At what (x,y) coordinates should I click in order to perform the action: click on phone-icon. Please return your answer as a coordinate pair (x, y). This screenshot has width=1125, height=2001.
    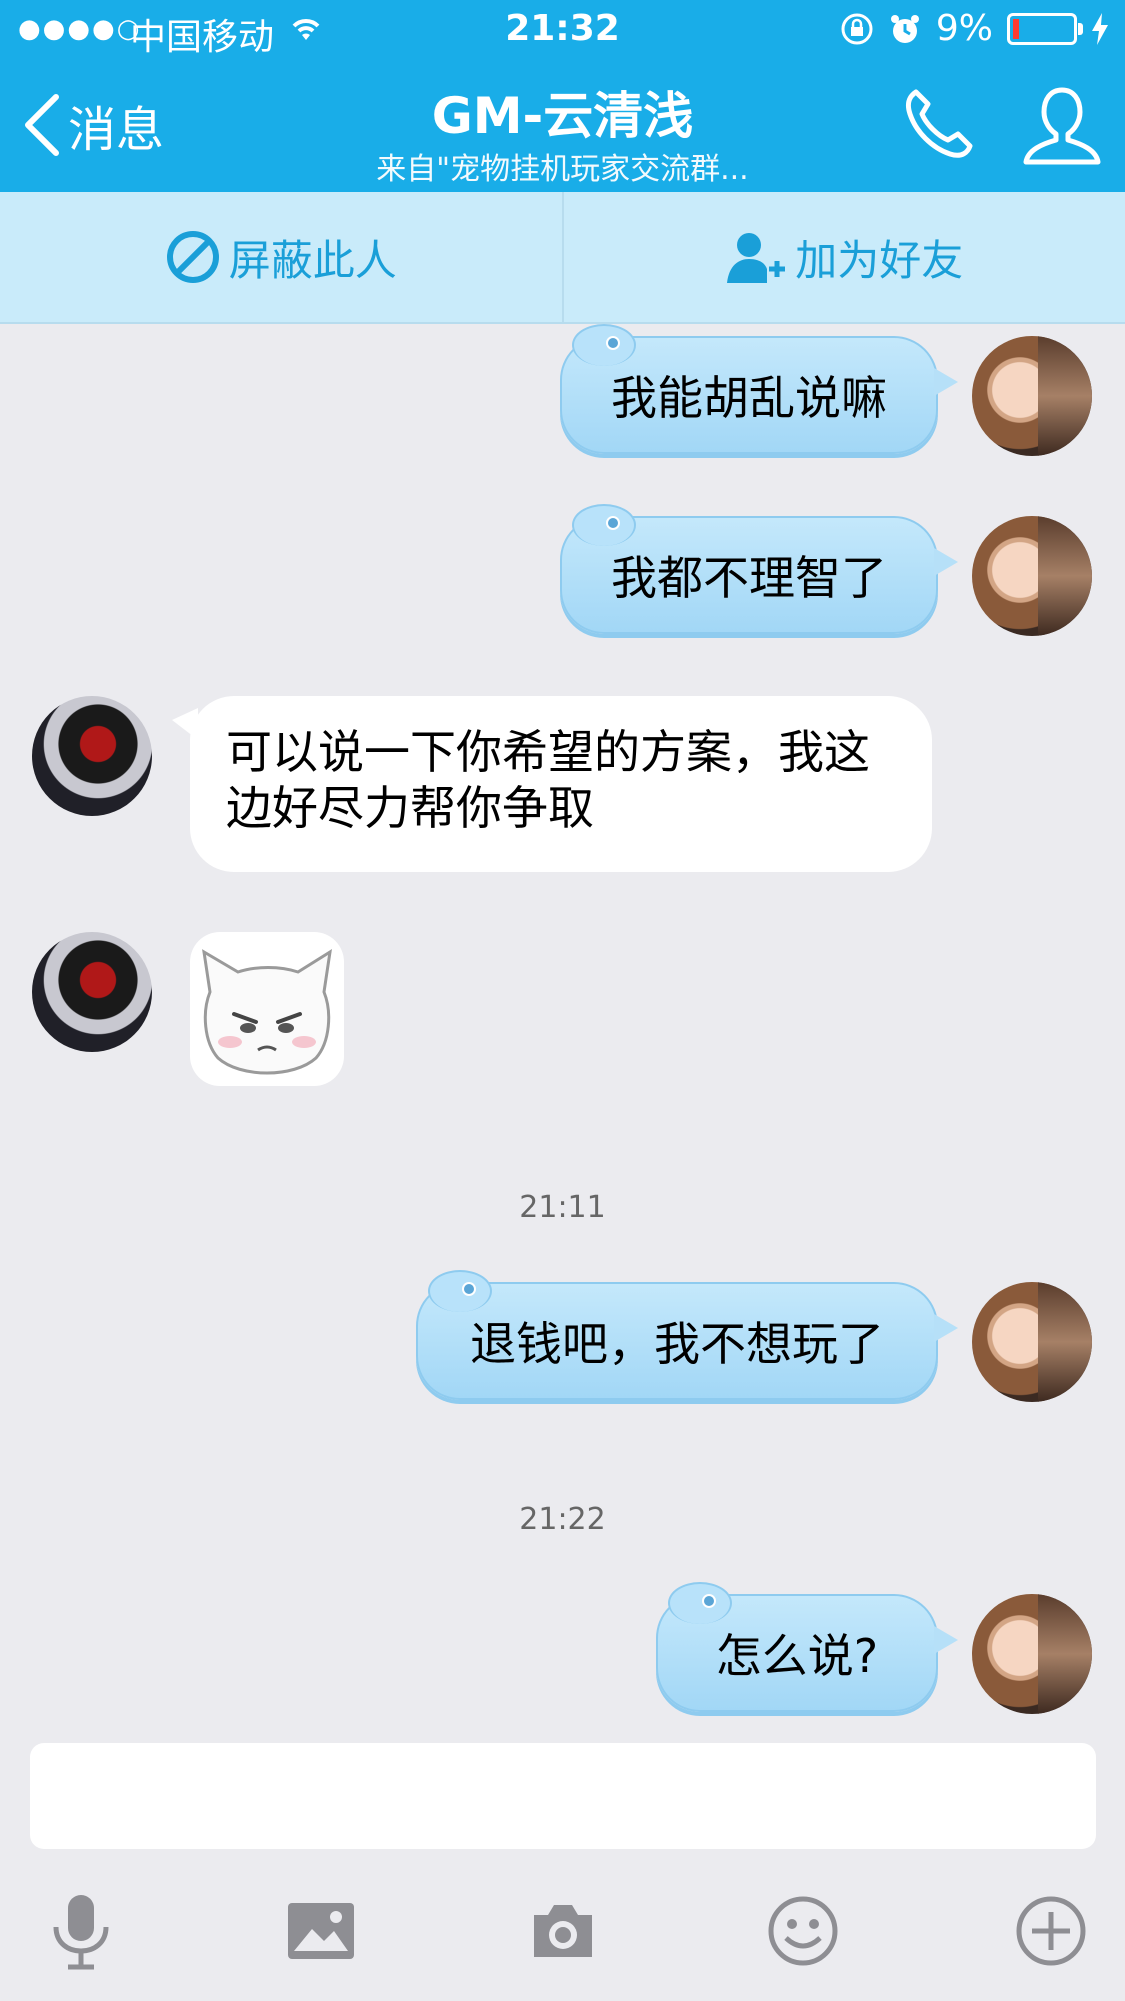
    Looking at the image, I should click on (939, 123).